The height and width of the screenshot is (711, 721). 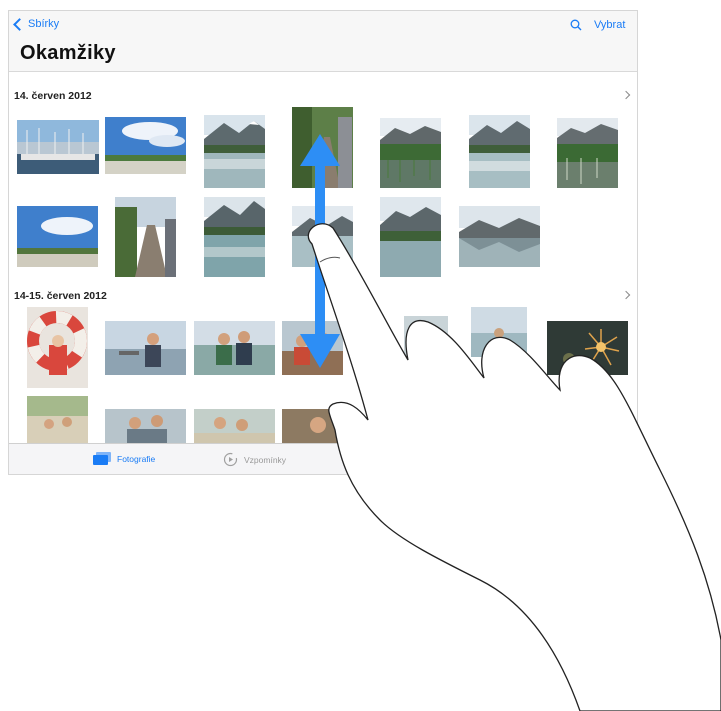 What do you see at coordinates (312, 348) in the screenshot?
I see `photo-thumbnail-family-boat` at bounding box center [312, 348].